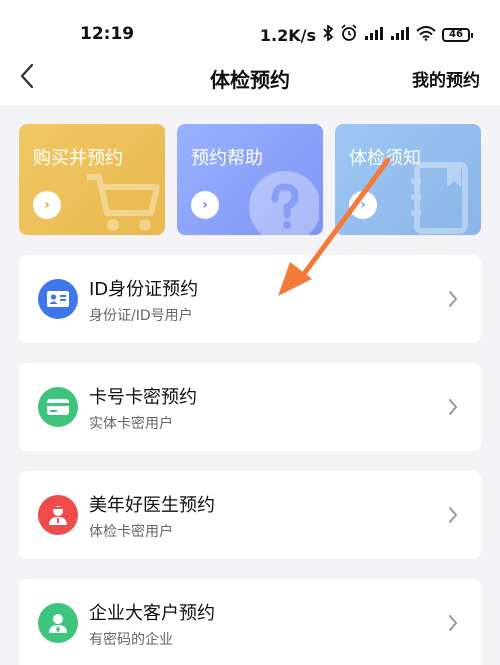  I want to click on card-subtitle: 体检卡密用户, so click(131, 532).